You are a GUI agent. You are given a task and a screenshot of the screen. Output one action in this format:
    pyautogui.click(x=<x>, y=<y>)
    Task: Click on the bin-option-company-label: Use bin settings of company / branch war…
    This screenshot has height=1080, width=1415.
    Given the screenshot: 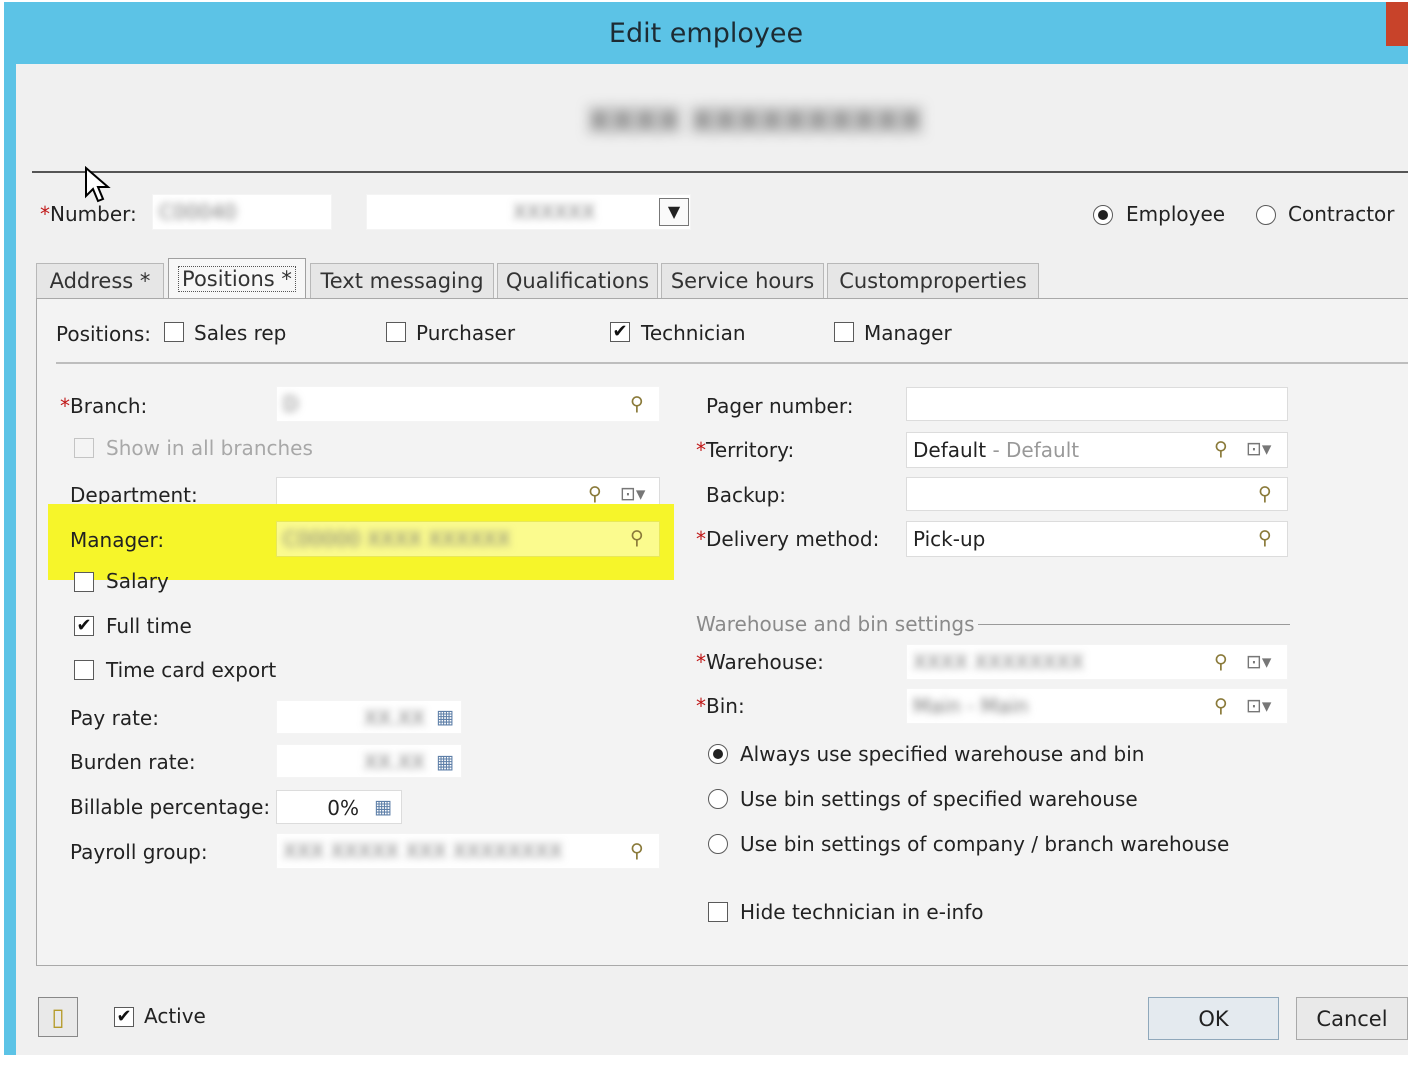 What is the action you would take?
    pyautogui.click(x=985, y=844)
    